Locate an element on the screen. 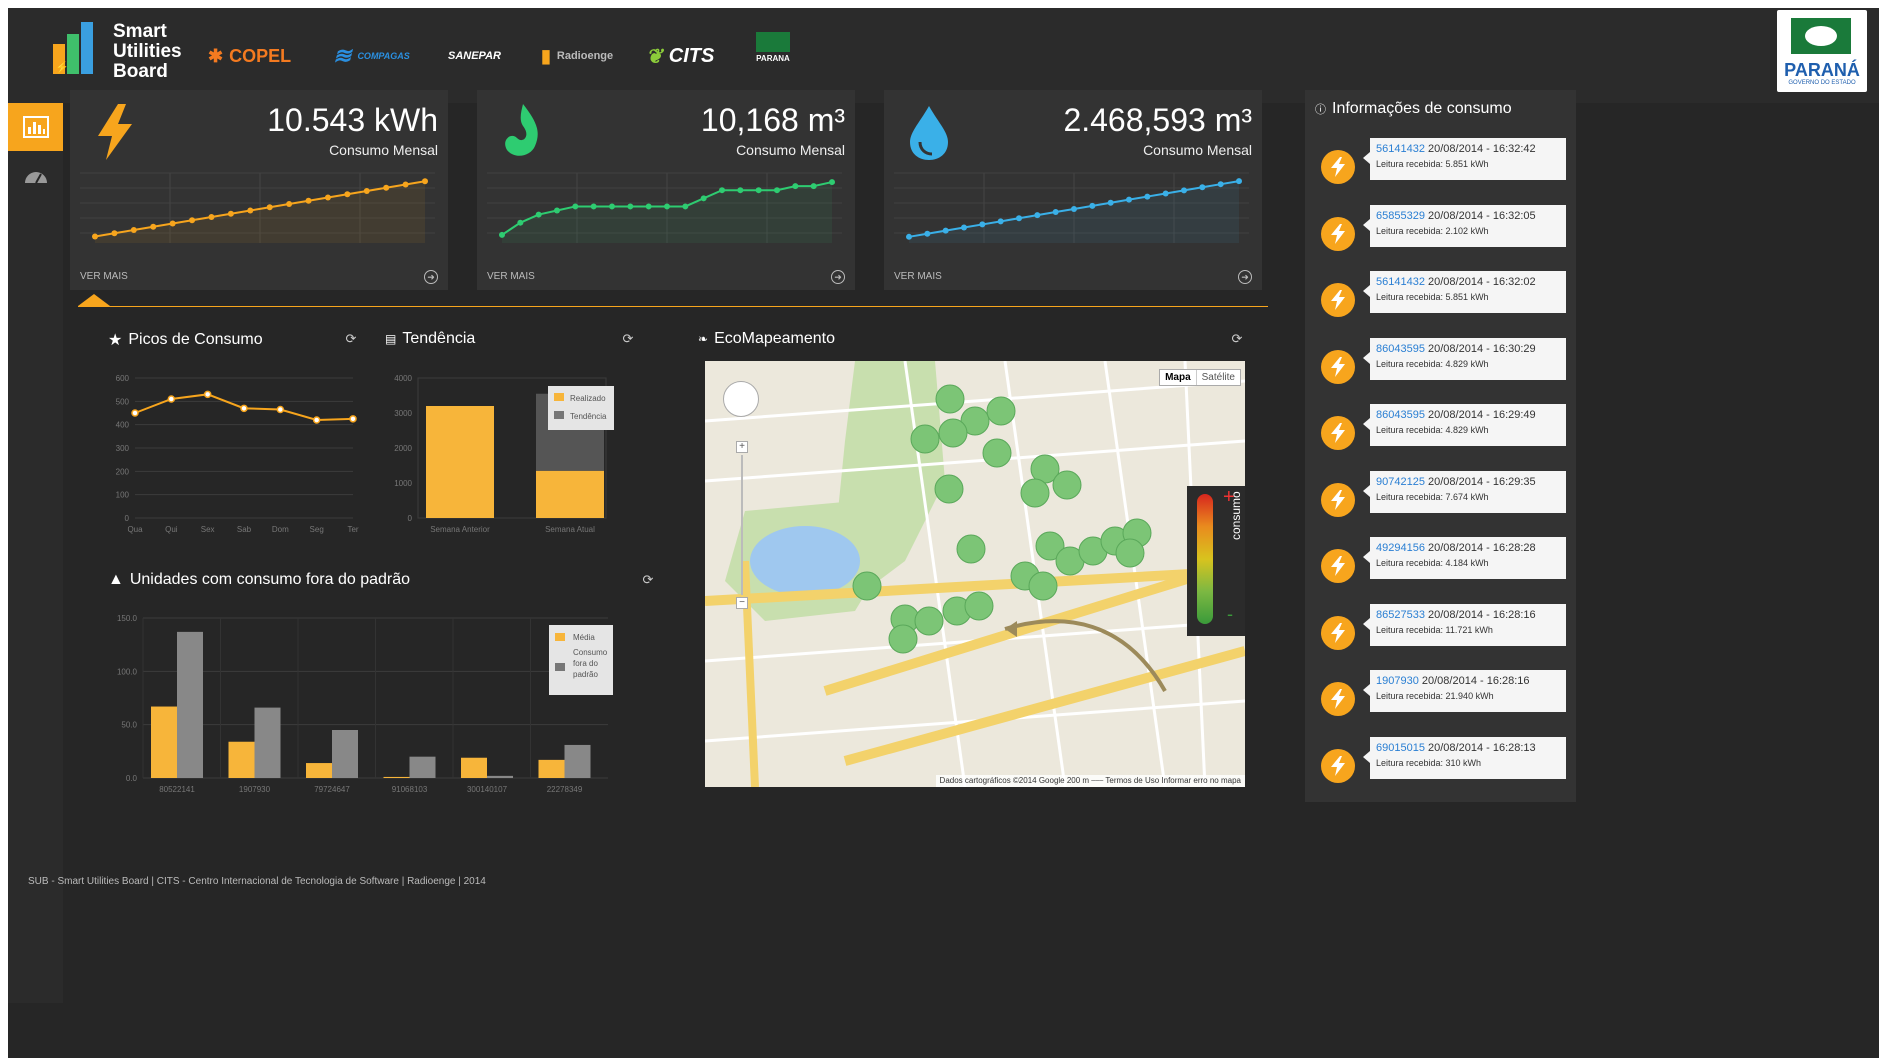 Image resolution: width=1879 pixels, height=1061 pixels. zoom-in-button: + is located at coordinates (742, 447).